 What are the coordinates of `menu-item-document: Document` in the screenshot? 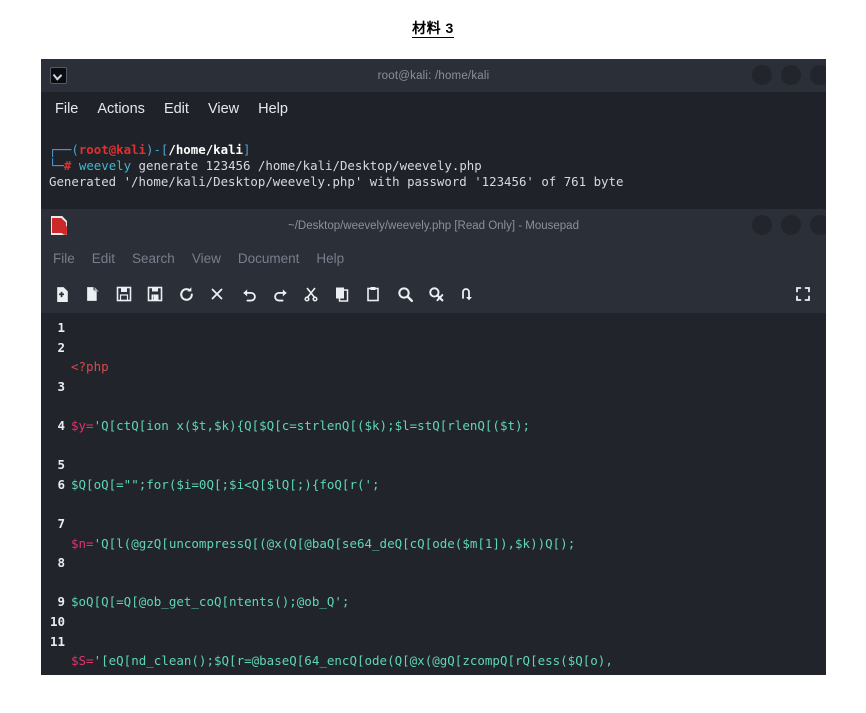 It's located at (269, 258).